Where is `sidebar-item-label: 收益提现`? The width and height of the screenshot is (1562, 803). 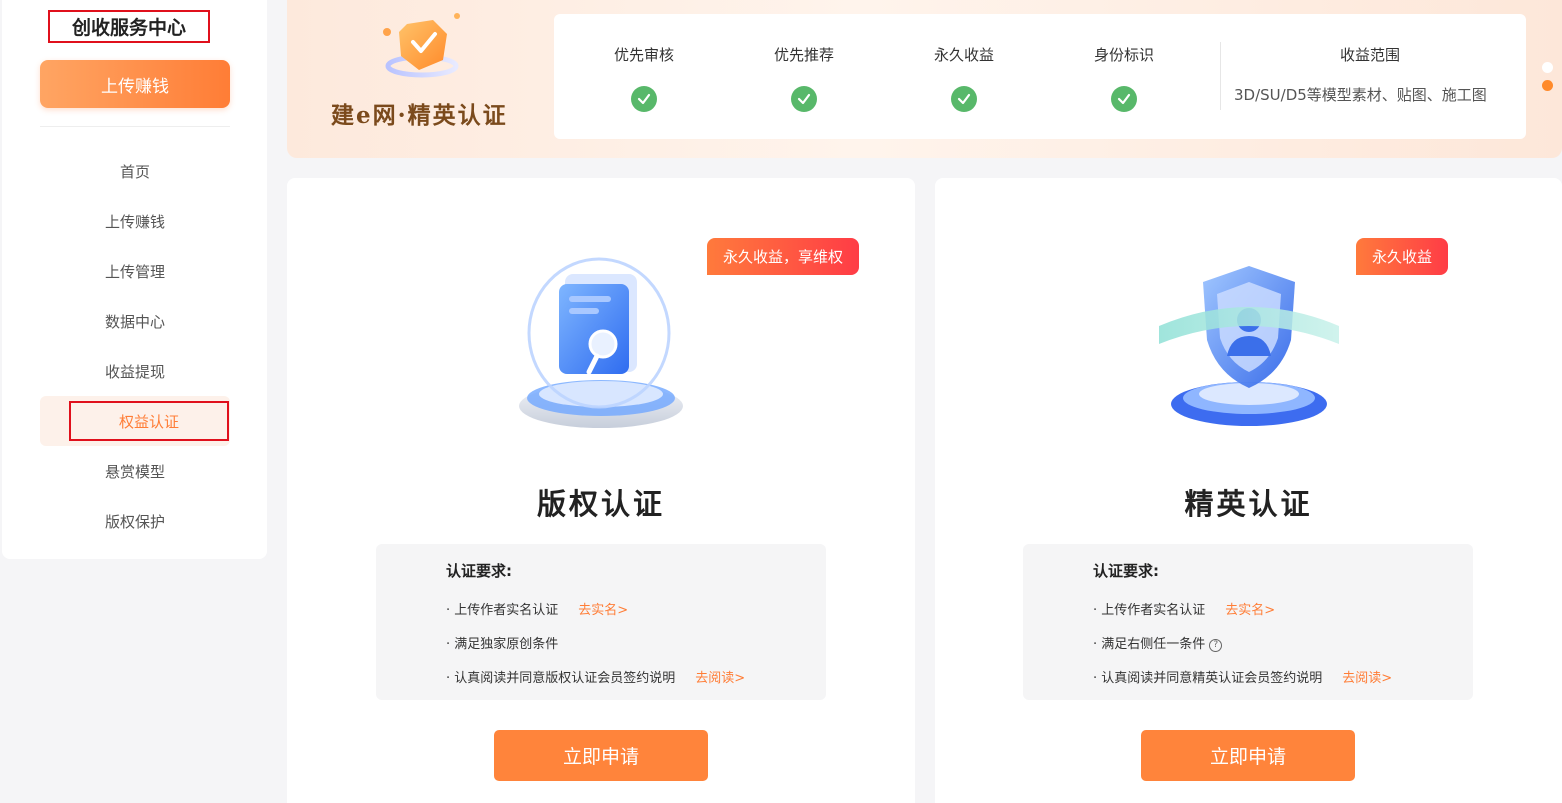
sidebar-item-label: 收益提现 is located at coordinates (134, 371).